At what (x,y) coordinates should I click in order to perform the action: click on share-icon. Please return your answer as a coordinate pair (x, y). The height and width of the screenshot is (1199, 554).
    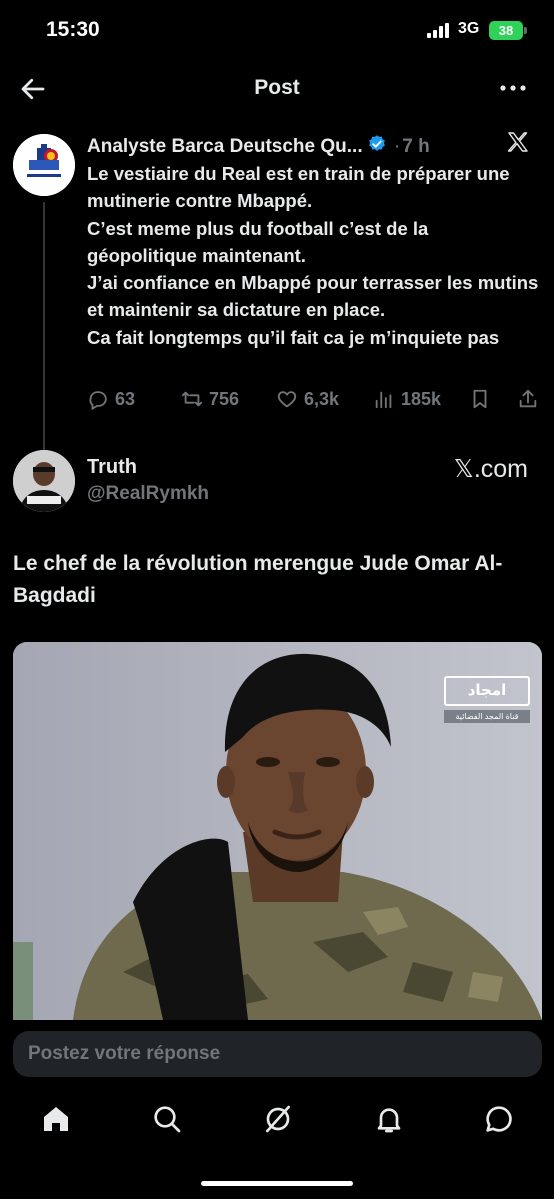
    Looking at the image, I should click on (528, 398).